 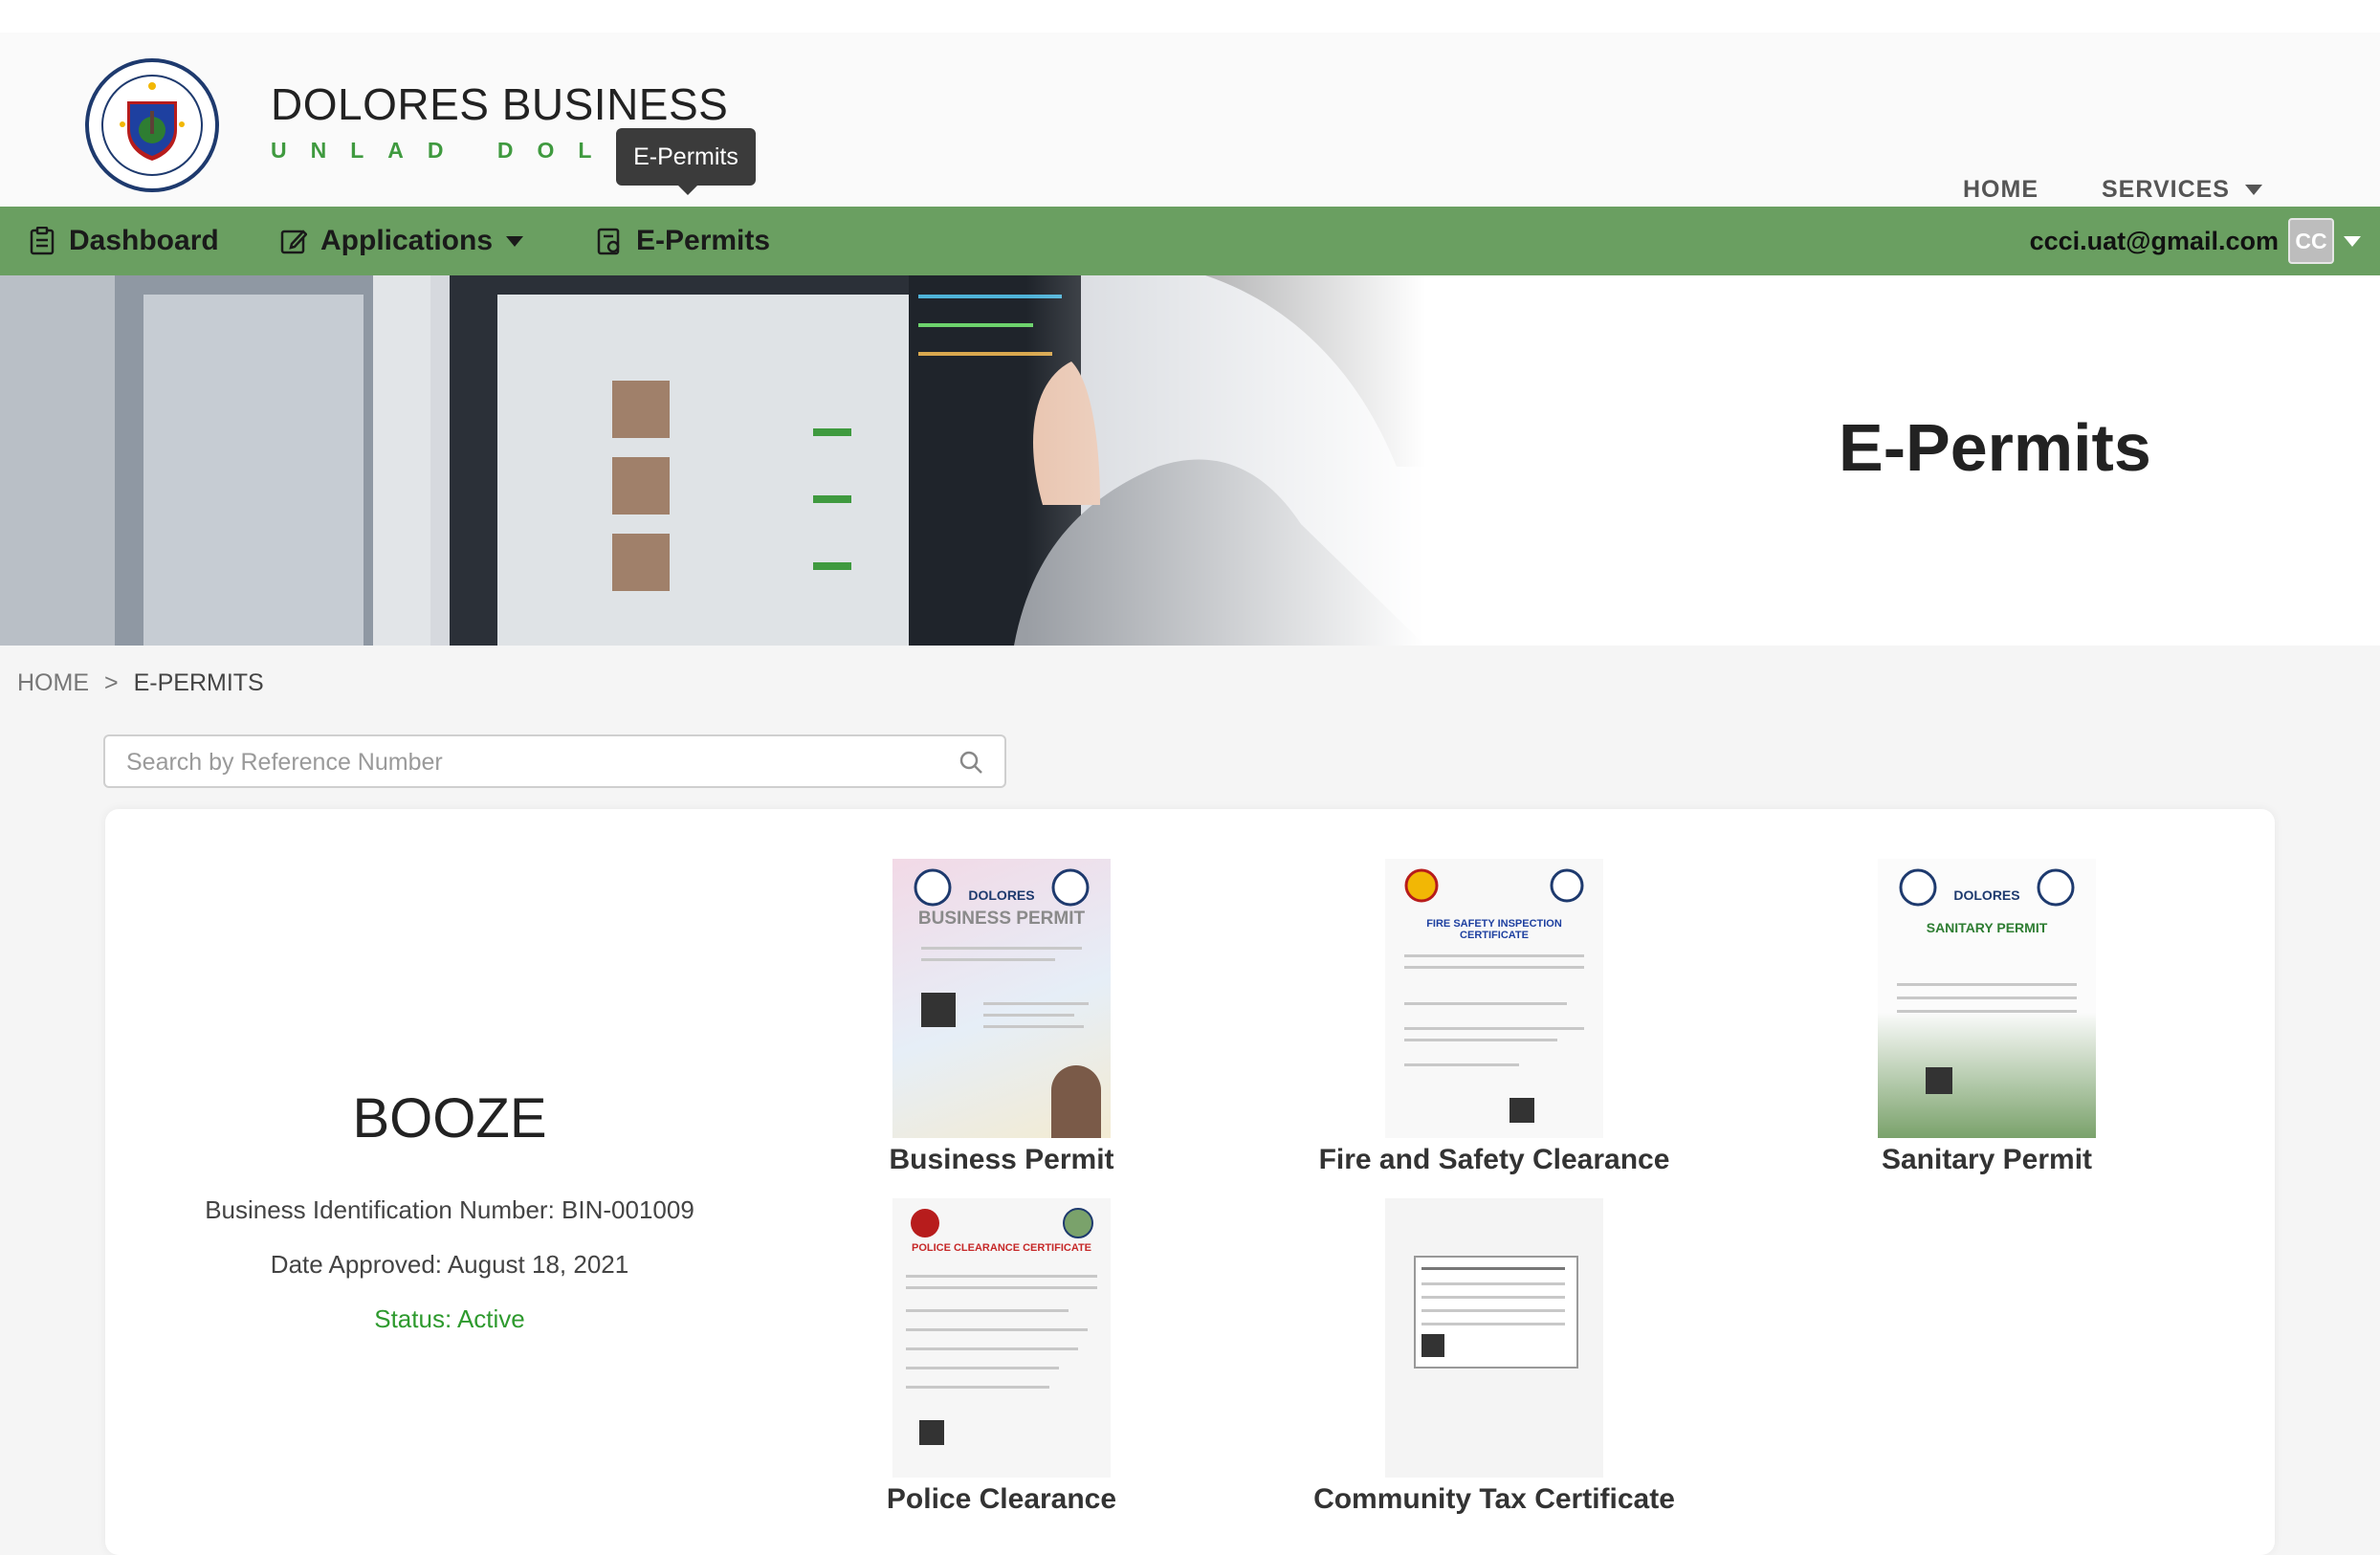 What do you see at coordinates (2311, 241) in the screenshot?
I see `avatar: CC` at bounding box center [2311, 241].